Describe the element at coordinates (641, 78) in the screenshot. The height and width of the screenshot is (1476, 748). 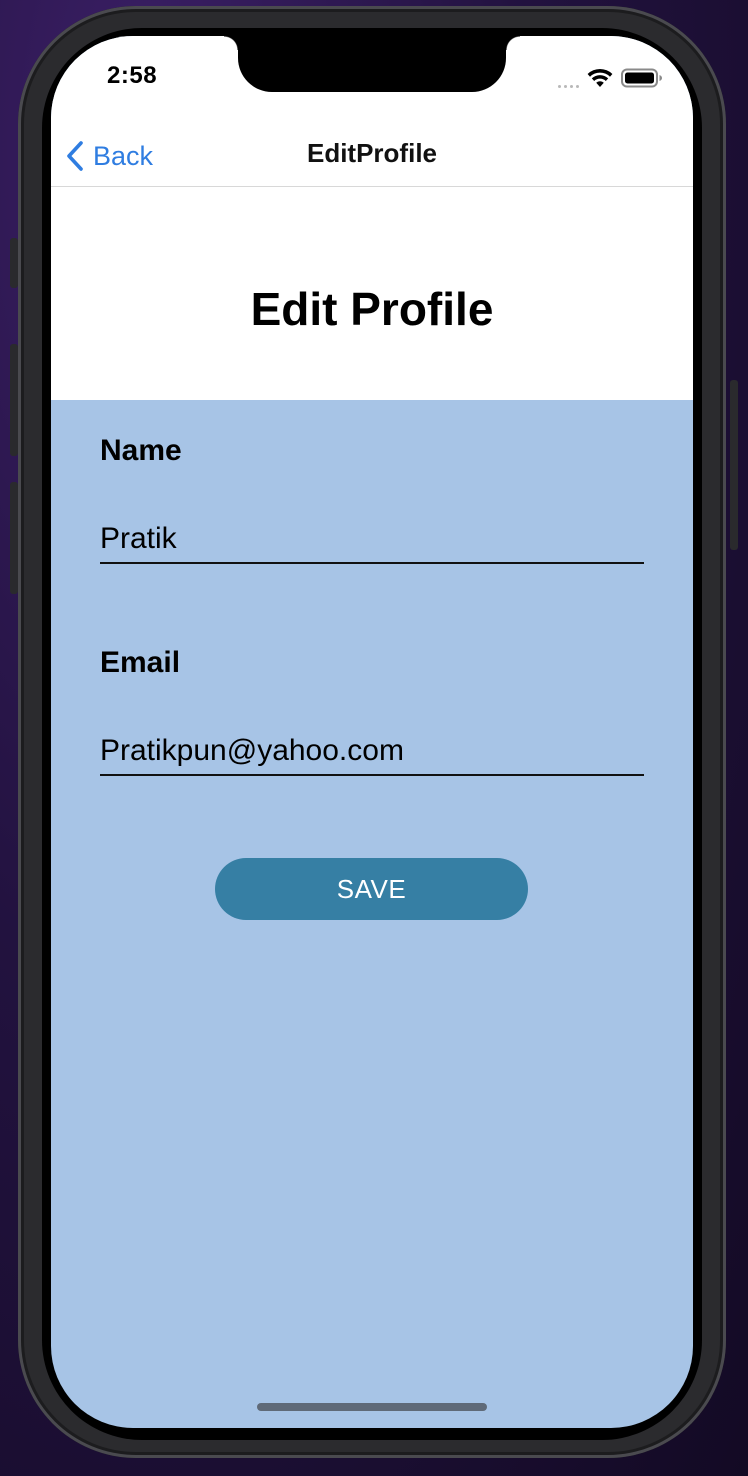
I see `battery-icon` at that location.